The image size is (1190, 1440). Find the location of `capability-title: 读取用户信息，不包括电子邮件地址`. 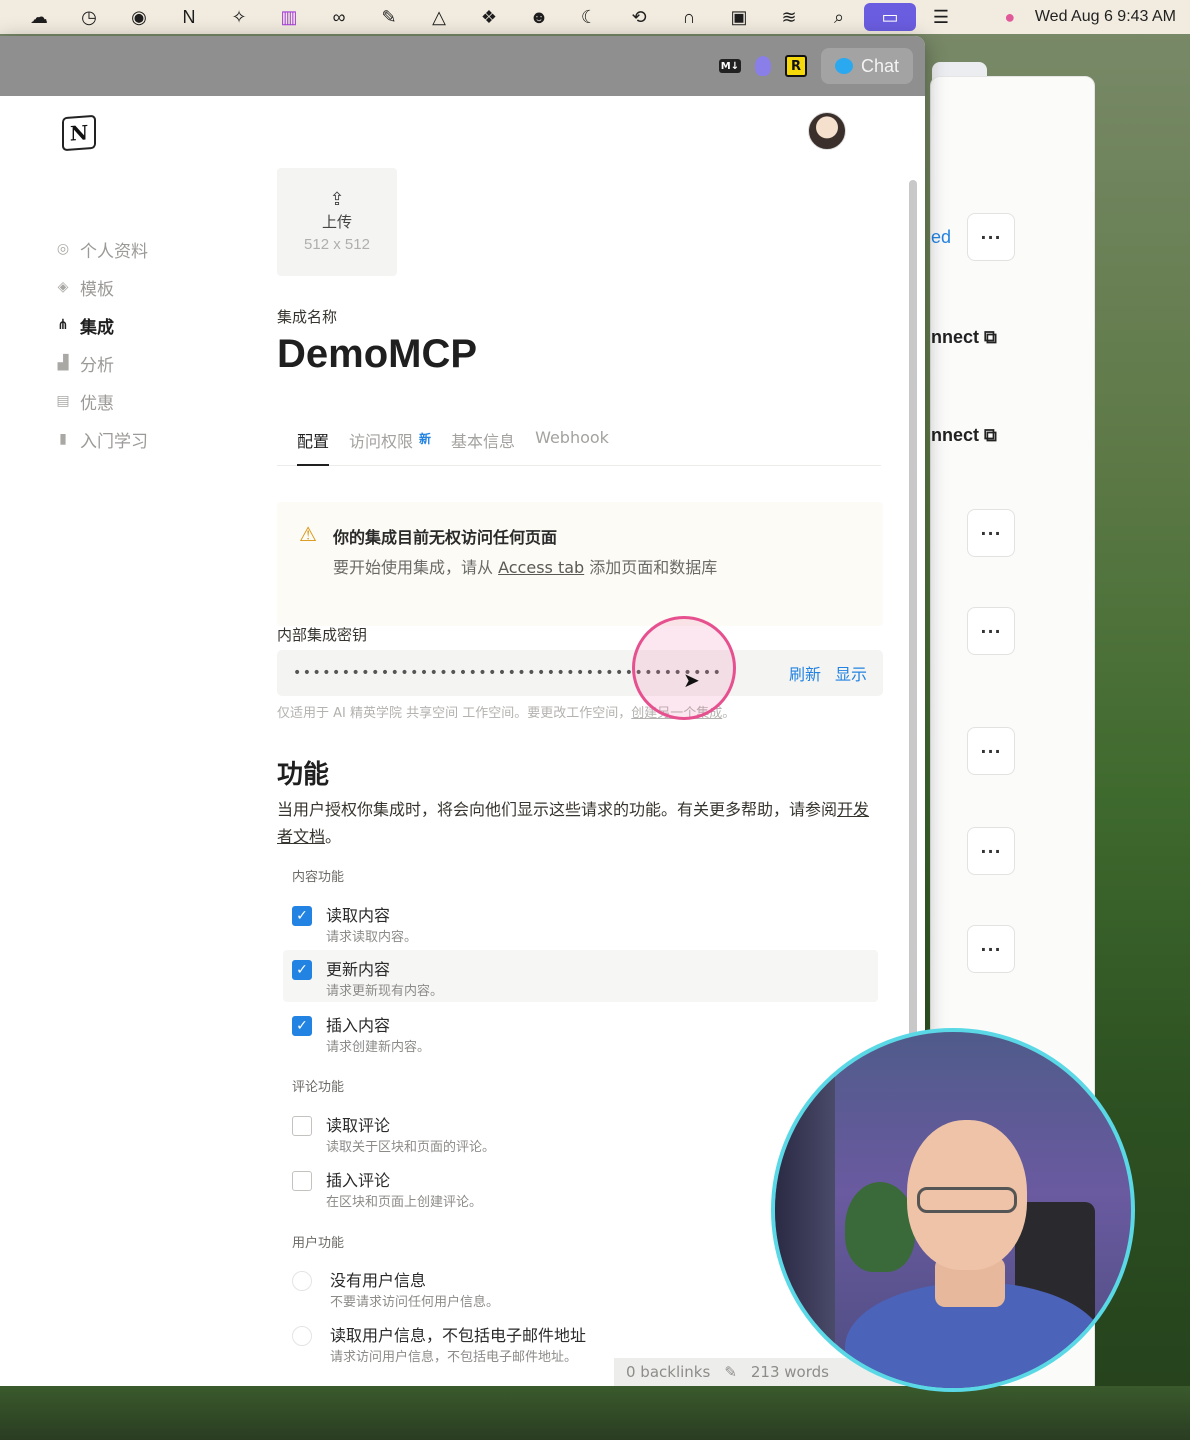

capability-title: 读取用户信息，不包括电子邮件地址 is located at coordinates (458, 1335).